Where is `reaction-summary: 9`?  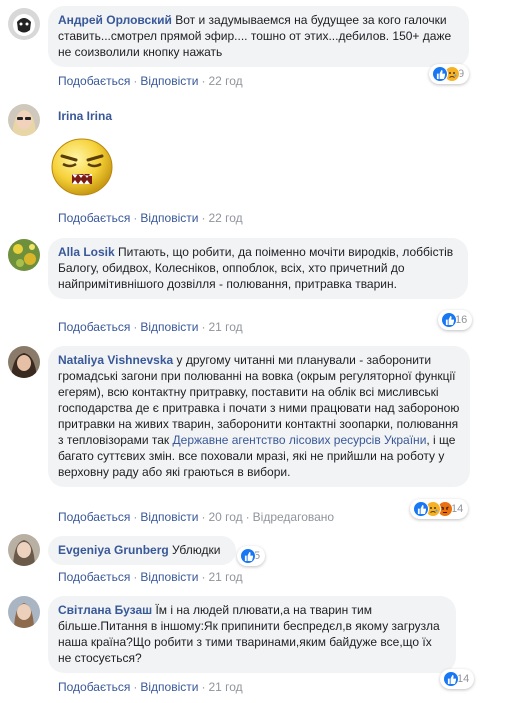
reaction-summary: 9 is located at coordinates (449, 74).